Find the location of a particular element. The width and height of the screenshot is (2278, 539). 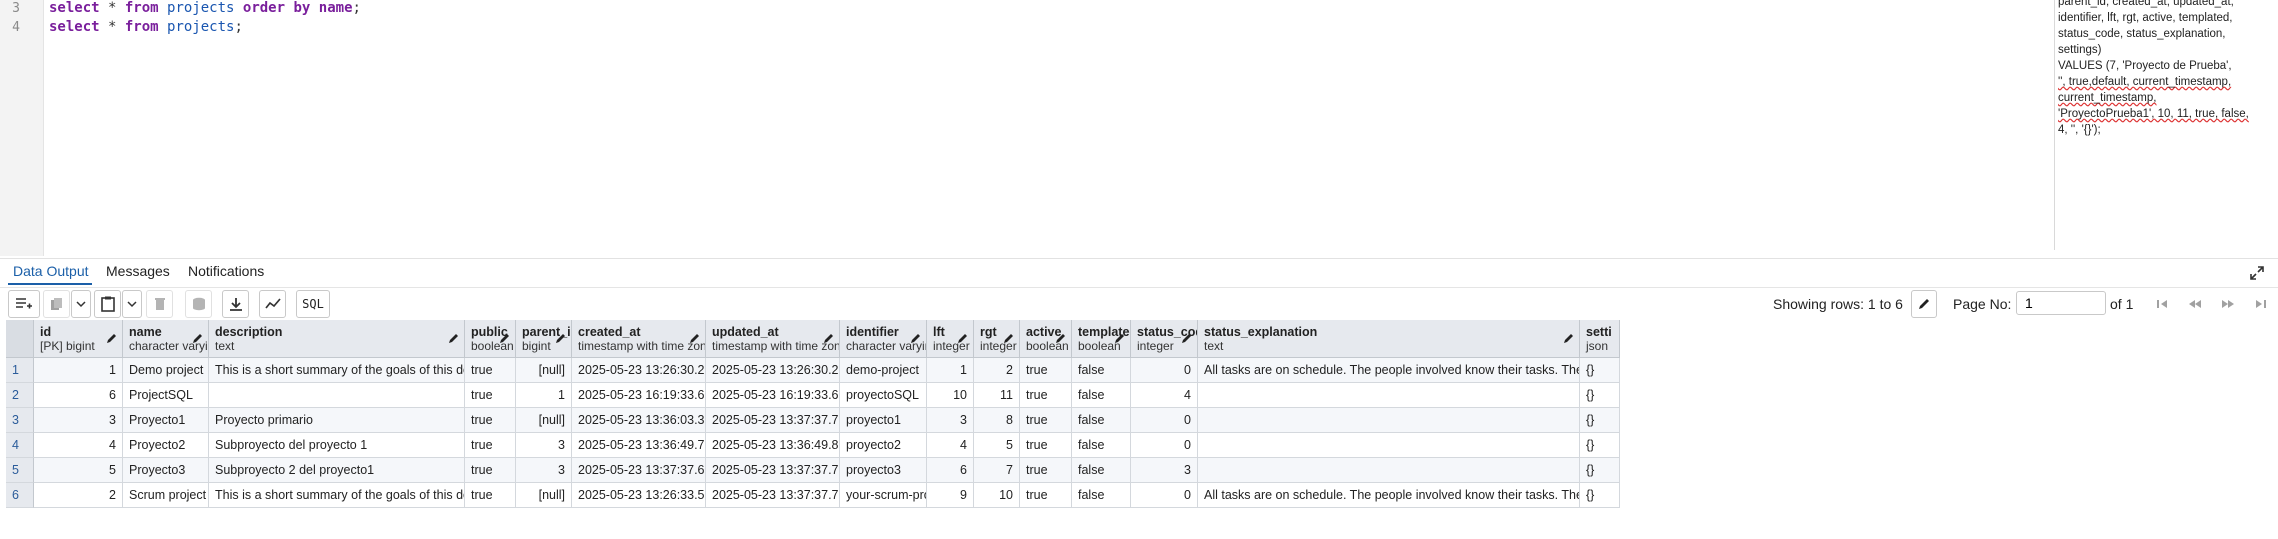

column-header-setti: setti json is located at coordinates (1600, 339).